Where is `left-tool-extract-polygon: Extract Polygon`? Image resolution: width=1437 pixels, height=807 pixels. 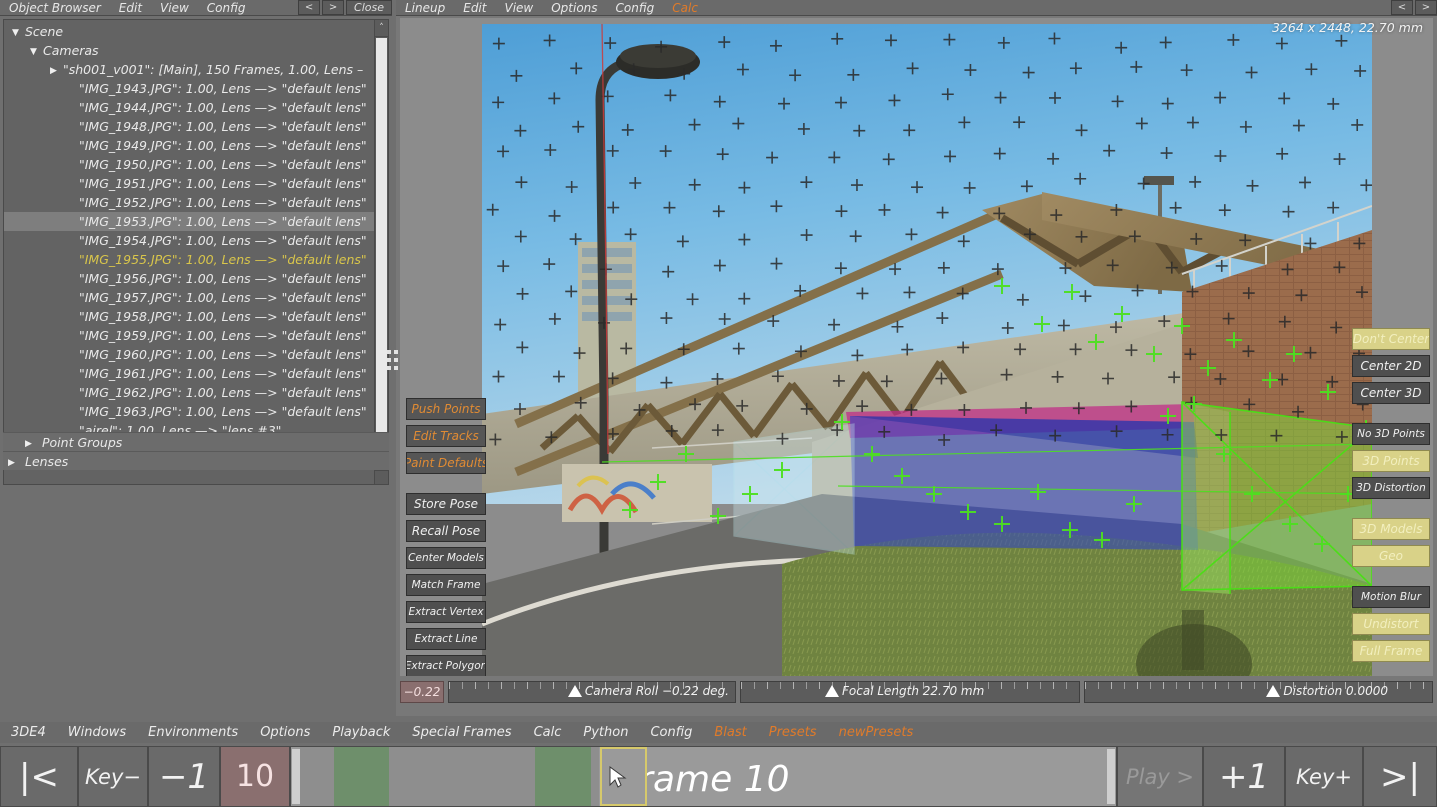 left-tool-extract-polygon: Extract Polygon is located at coordinates (446, 665).